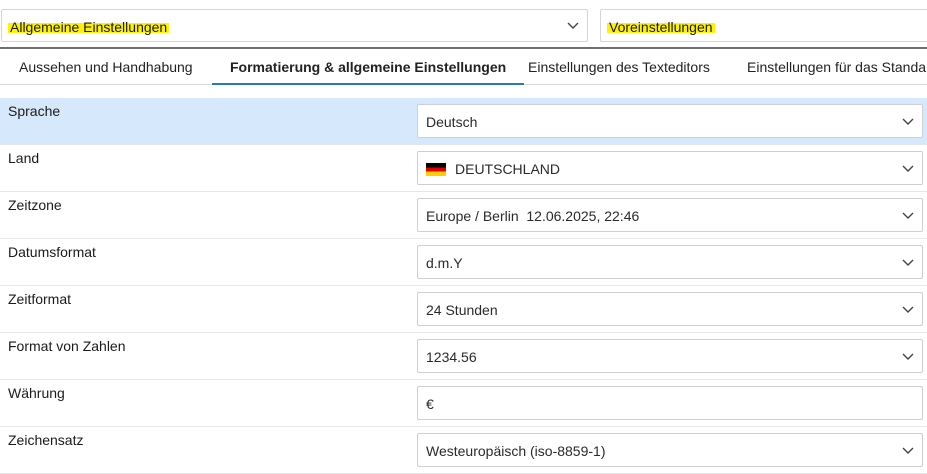 This screenshot has width=927, height=474. Describe the element at coordinates (368, 67) in the screenshot. I see `tab-formatierung: Formatierung & allgemeine Einstellungen` at that location.